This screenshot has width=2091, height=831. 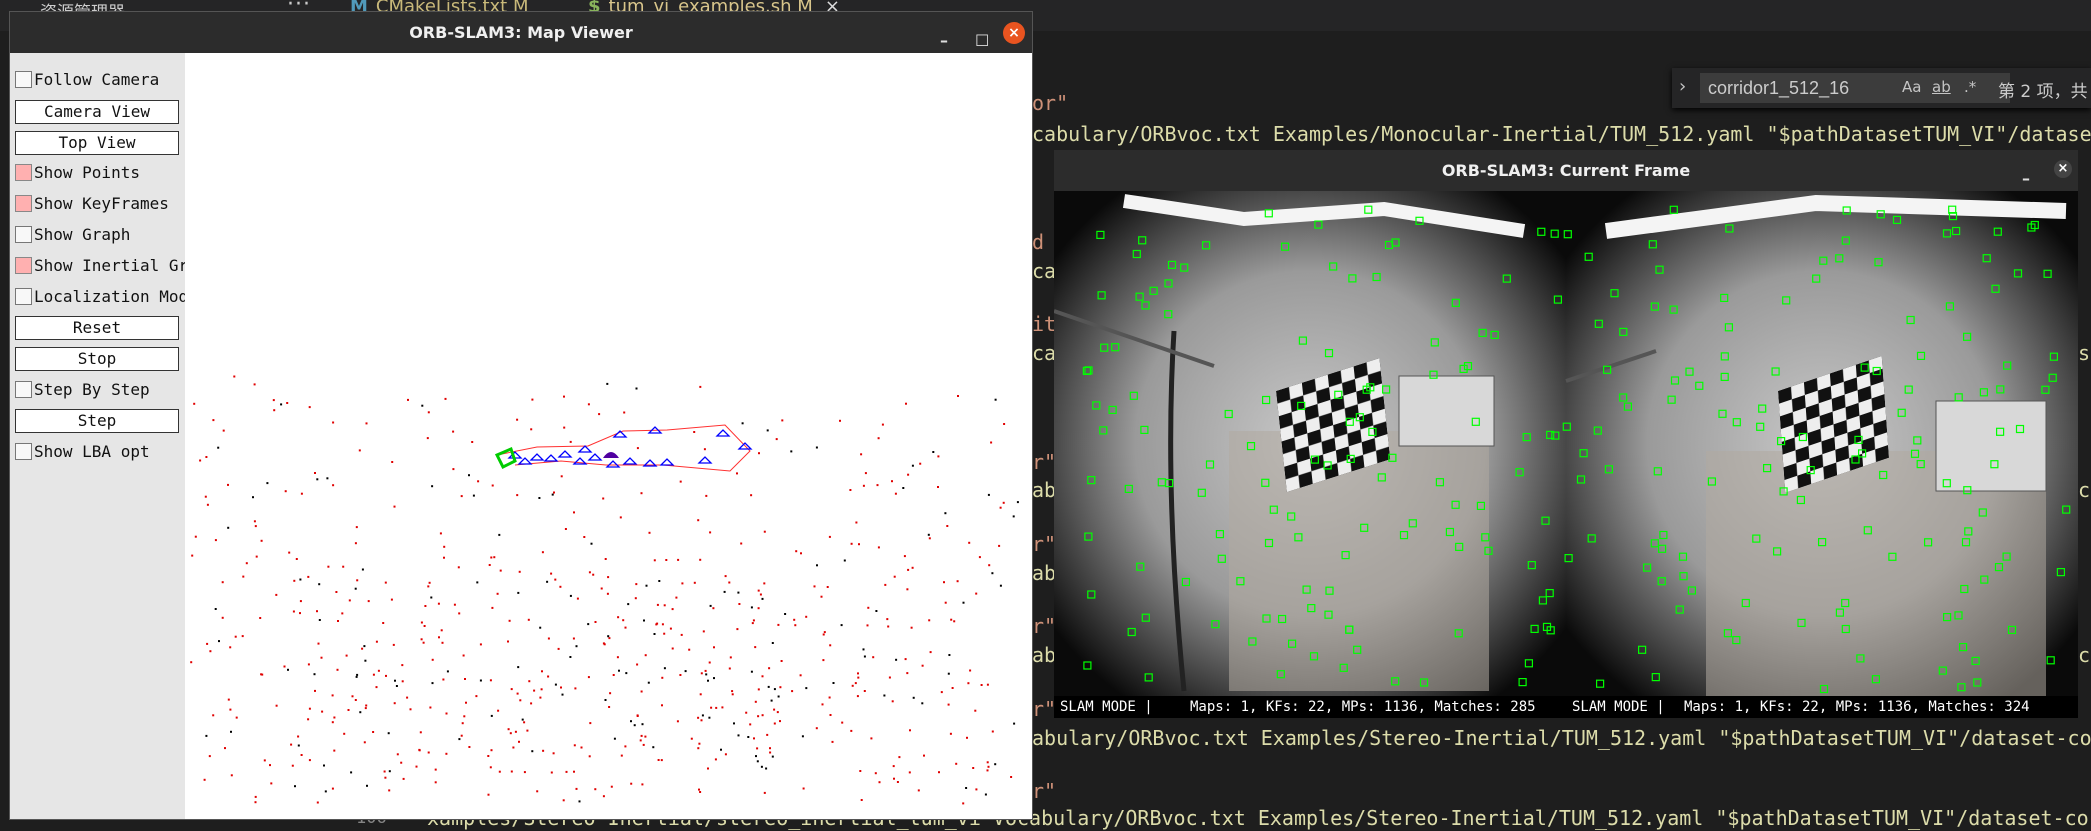 What do you see at coordinates (97, 79) in the screenshot?
I see `checkbox-label: Follow Camera` at bounding box center [97, 79].